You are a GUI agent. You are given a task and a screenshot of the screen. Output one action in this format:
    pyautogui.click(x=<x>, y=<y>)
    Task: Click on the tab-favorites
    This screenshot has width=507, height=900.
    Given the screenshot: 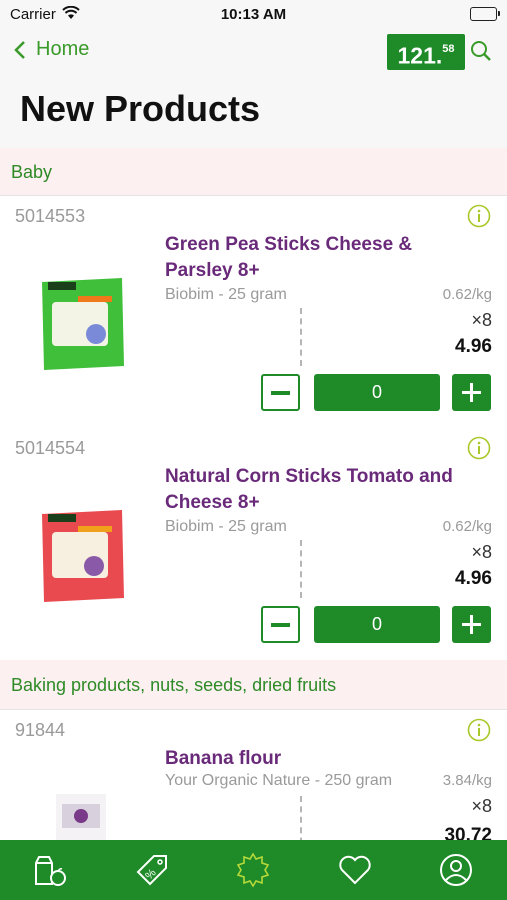 What is the action you would take?
    pyautogui.click(x=355, y=870)
    